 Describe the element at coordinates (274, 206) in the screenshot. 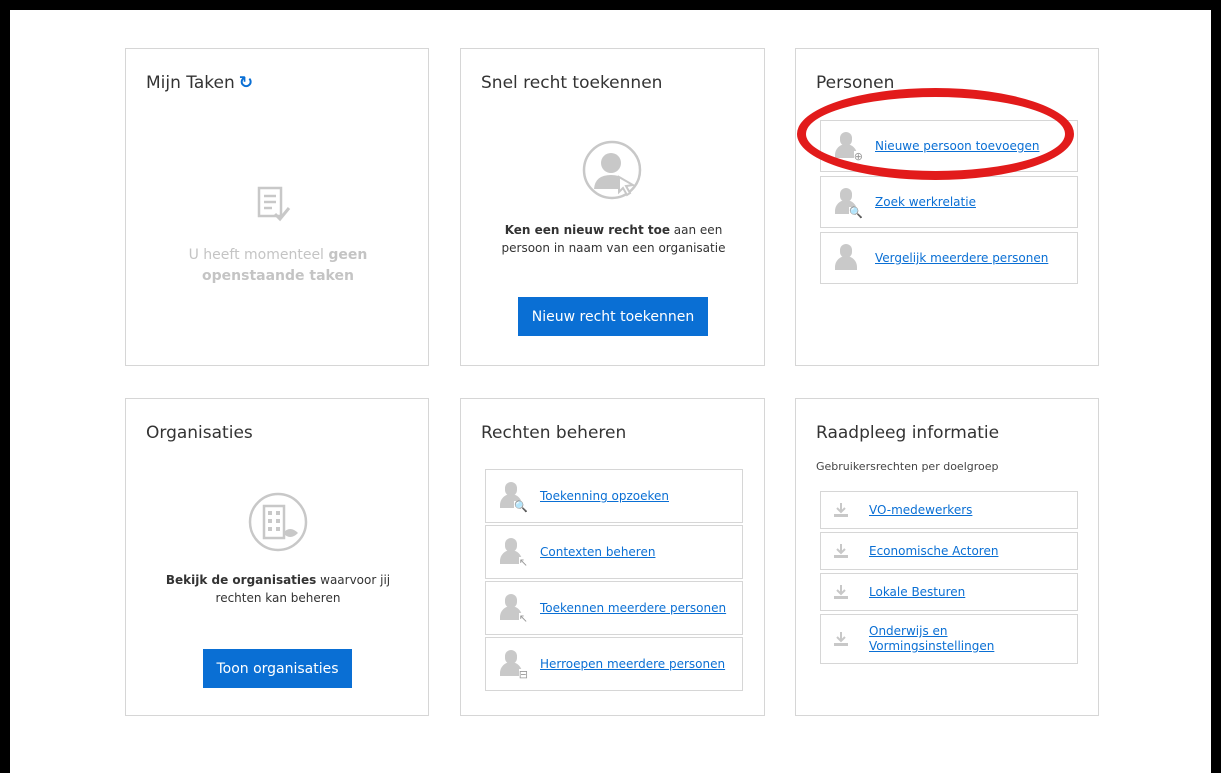

I see `task-list-icon` at that location.